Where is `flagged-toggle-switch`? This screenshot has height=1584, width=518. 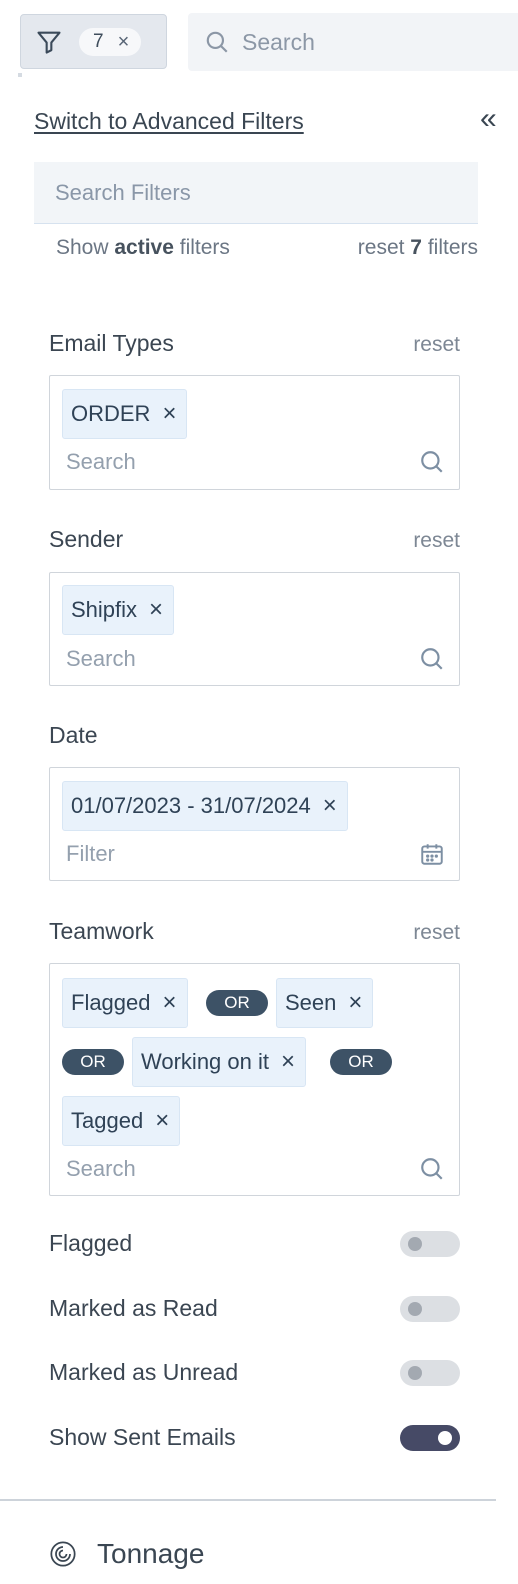 flagged-toggle-switch is located at coordinates (430, 1243).